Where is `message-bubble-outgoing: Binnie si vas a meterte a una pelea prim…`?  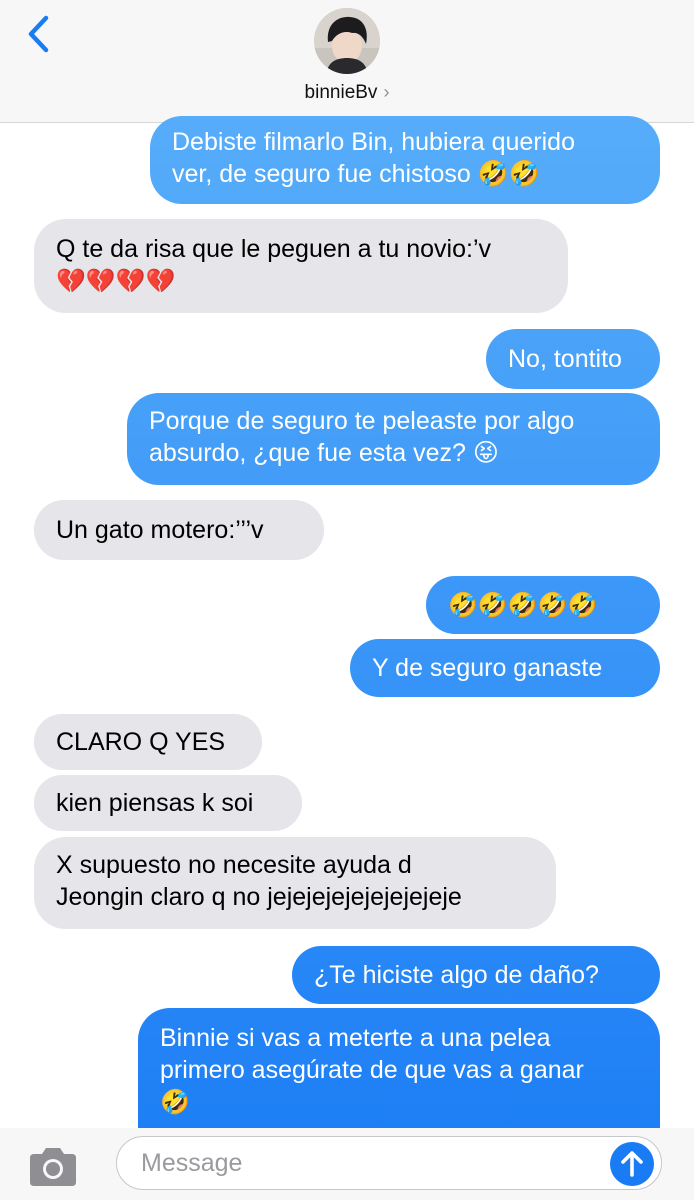 message-bubble-outgoing: Binnie si vas a meterte a una pelea prim… is located at coordinates (399, 1068).